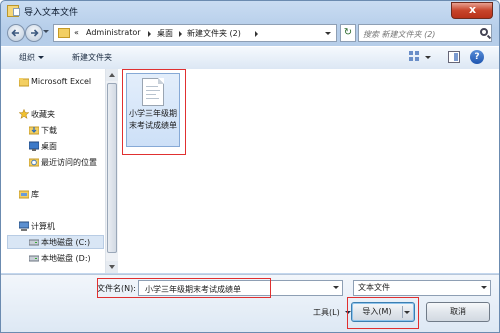  Describe the element at coordinates (61, 81) in the screenshot. I see `sidebar-item-label: Microsoft Excel` at that location.